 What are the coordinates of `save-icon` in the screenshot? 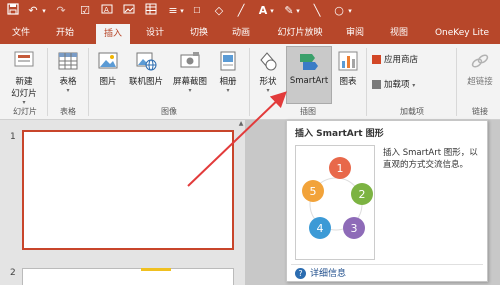 It's located at (13, 11).